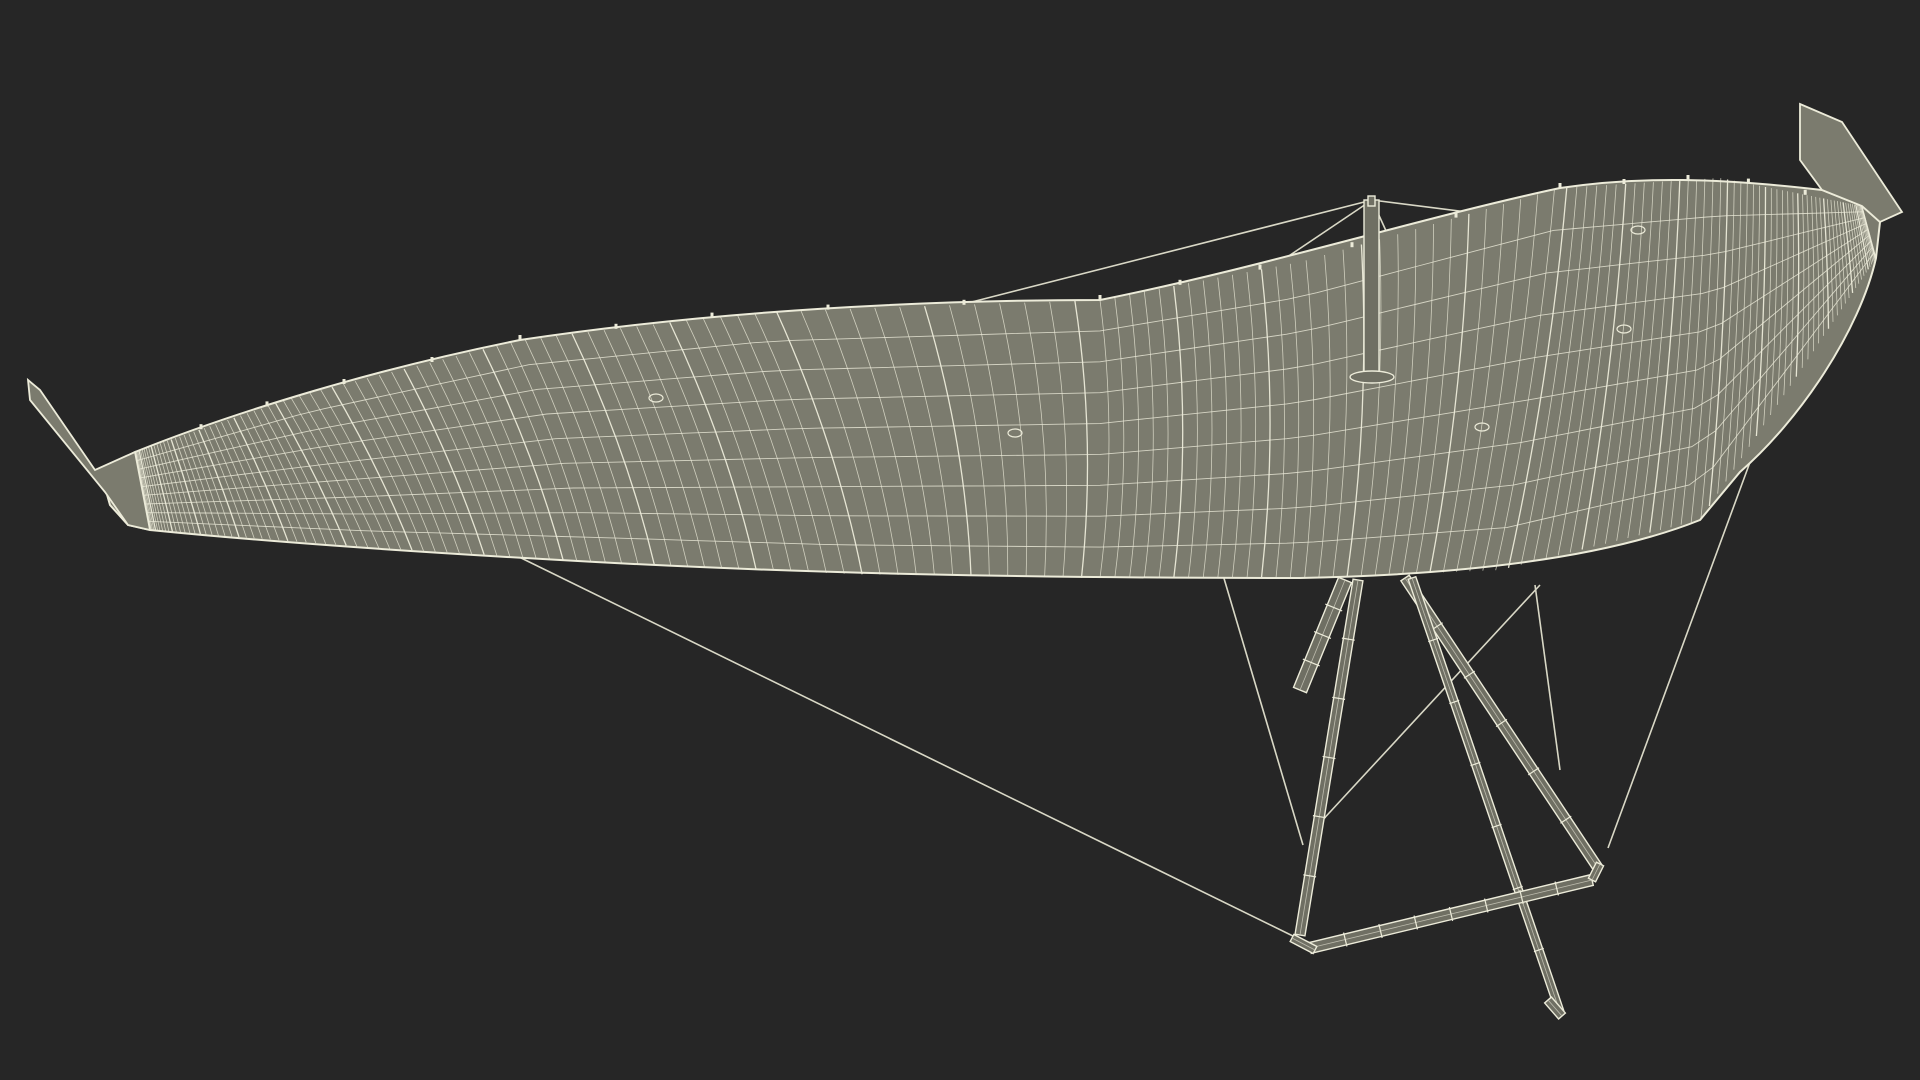 This screenshot has width=1920, height=1080. Describe the element at coordinates (1451, 914) in the screenshot. I see `control-bar` at that location.